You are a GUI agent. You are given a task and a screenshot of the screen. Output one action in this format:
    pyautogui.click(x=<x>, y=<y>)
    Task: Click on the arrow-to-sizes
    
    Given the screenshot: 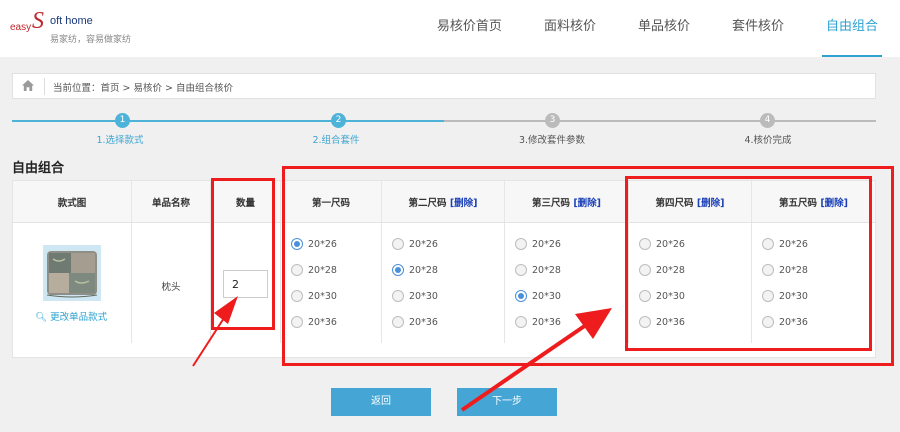 What is the action you would take?
    pyautogui.click(x=524, y=367)
    